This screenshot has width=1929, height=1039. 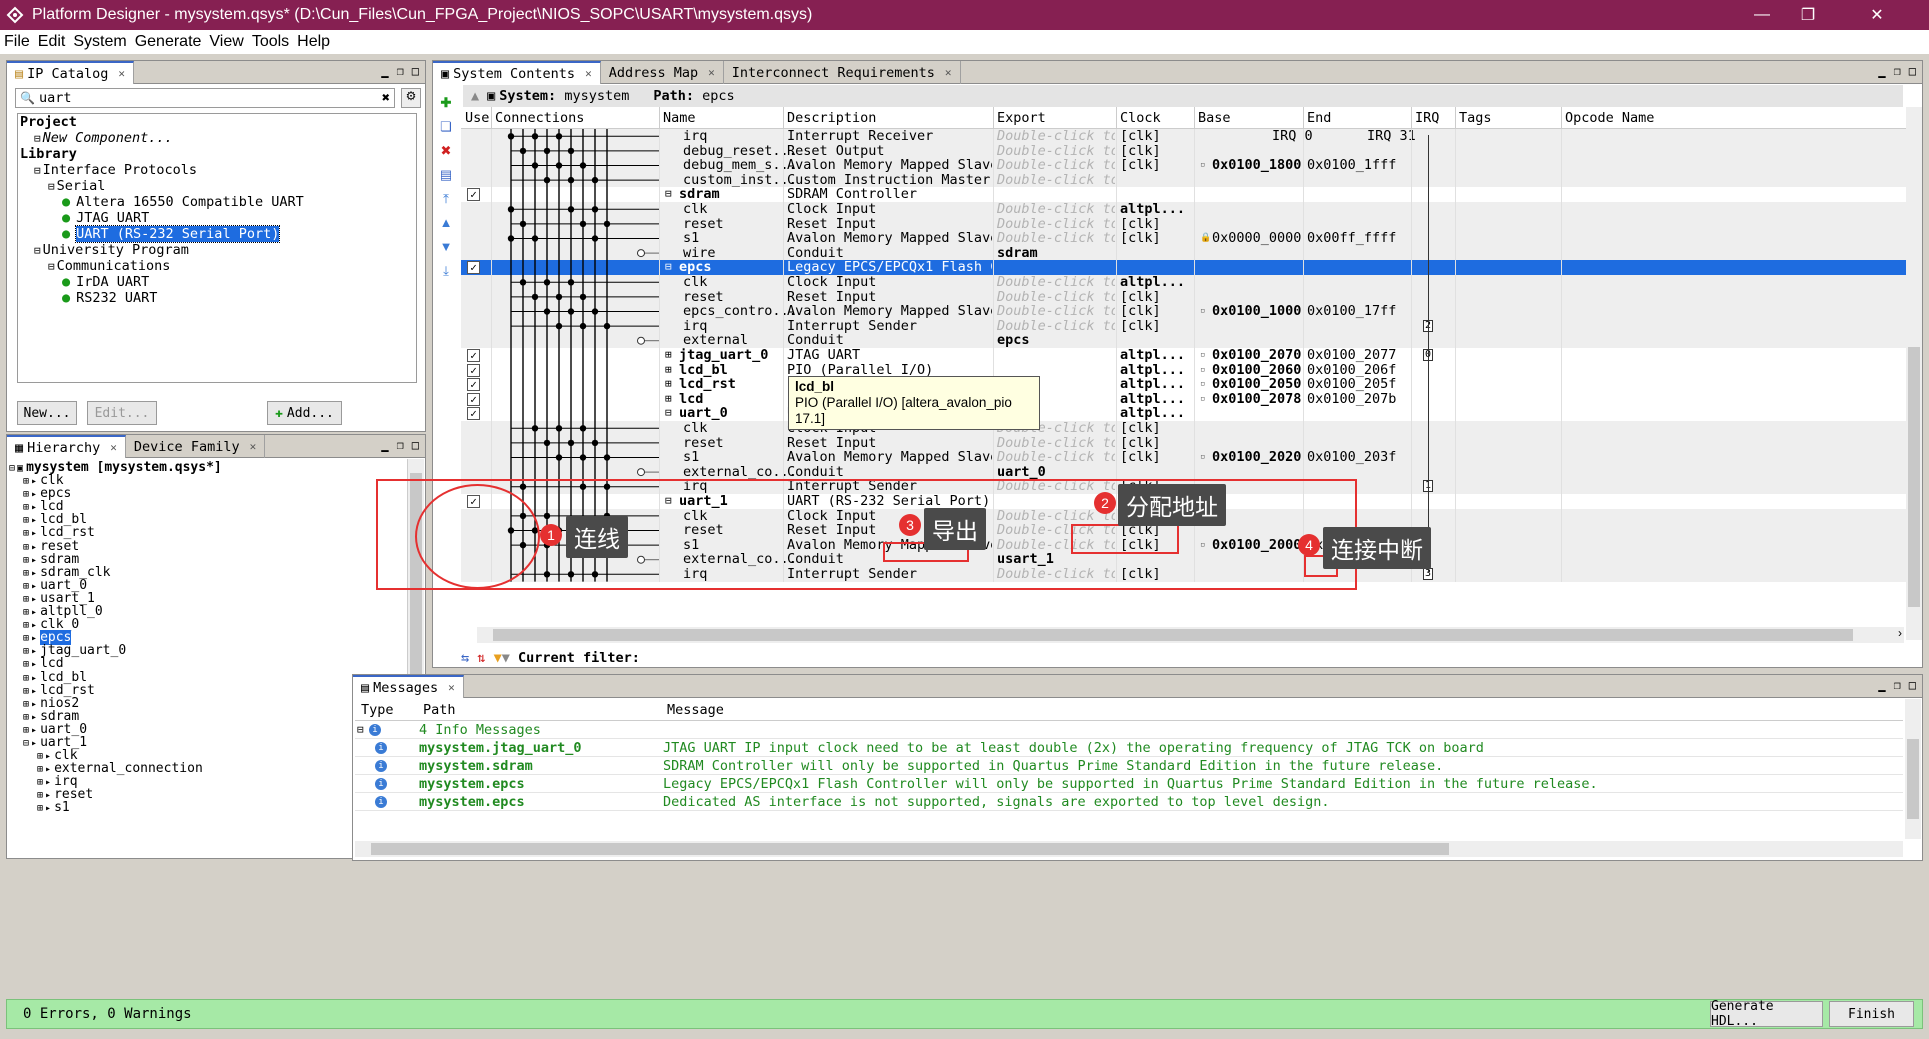 I want to click on table-row: ✓ ⊟ sdram SDRAM Controller, so click(x=1183, y=194).